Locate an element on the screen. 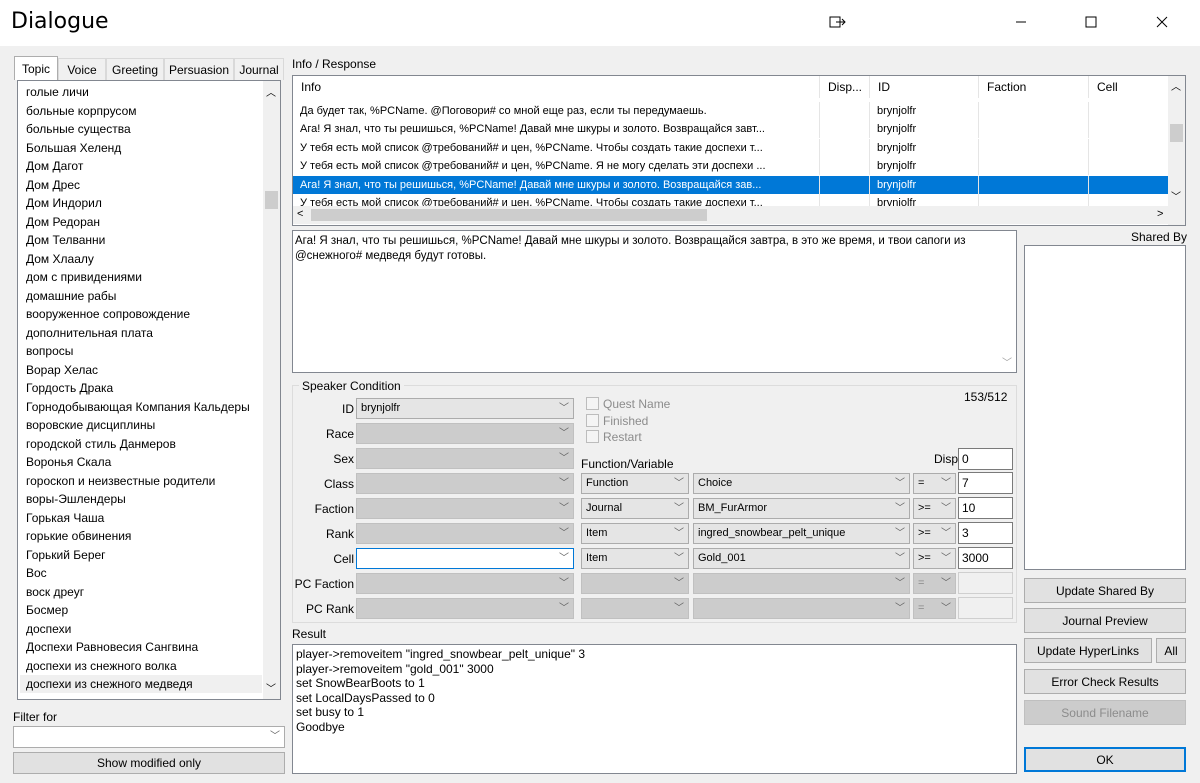 This screenshot has height=783, width=1200. topic-list-item: Гордость Драка is located at coordinates (69, 388).